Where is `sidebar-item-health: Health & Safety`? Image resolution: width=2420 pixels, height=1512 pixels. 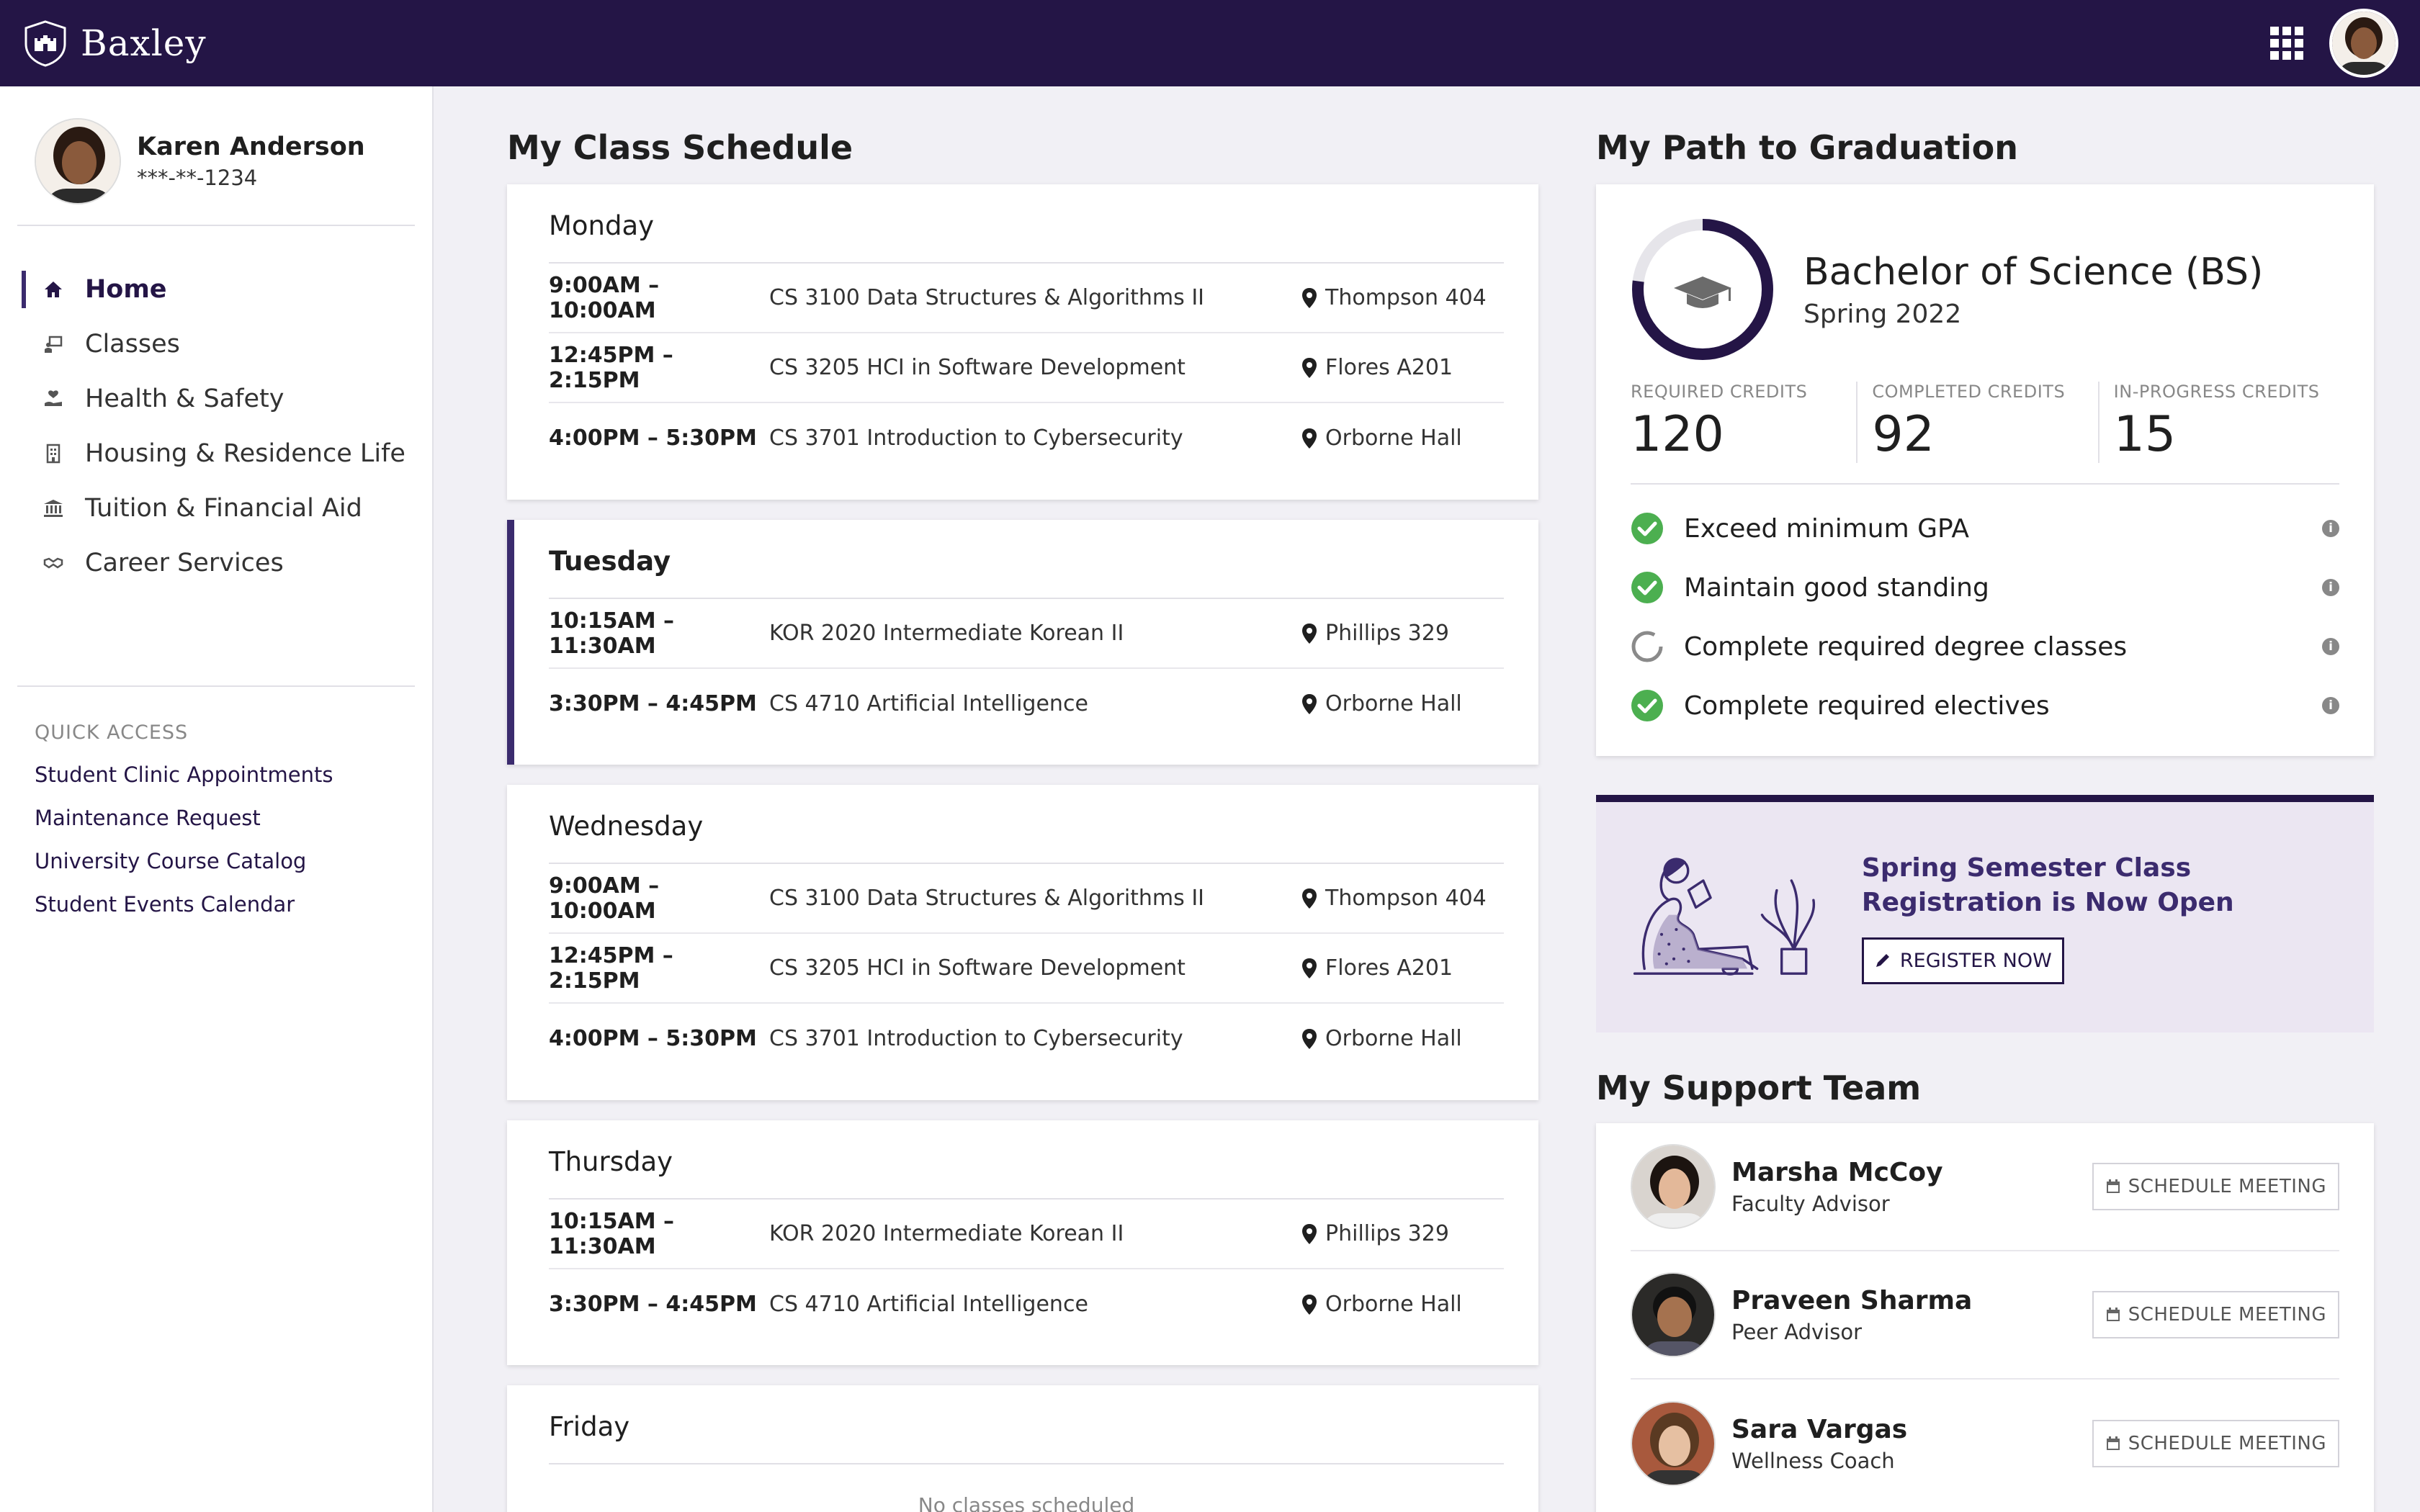
sidebar-item-health: Health & Safety is located at coordinates (216, 399).